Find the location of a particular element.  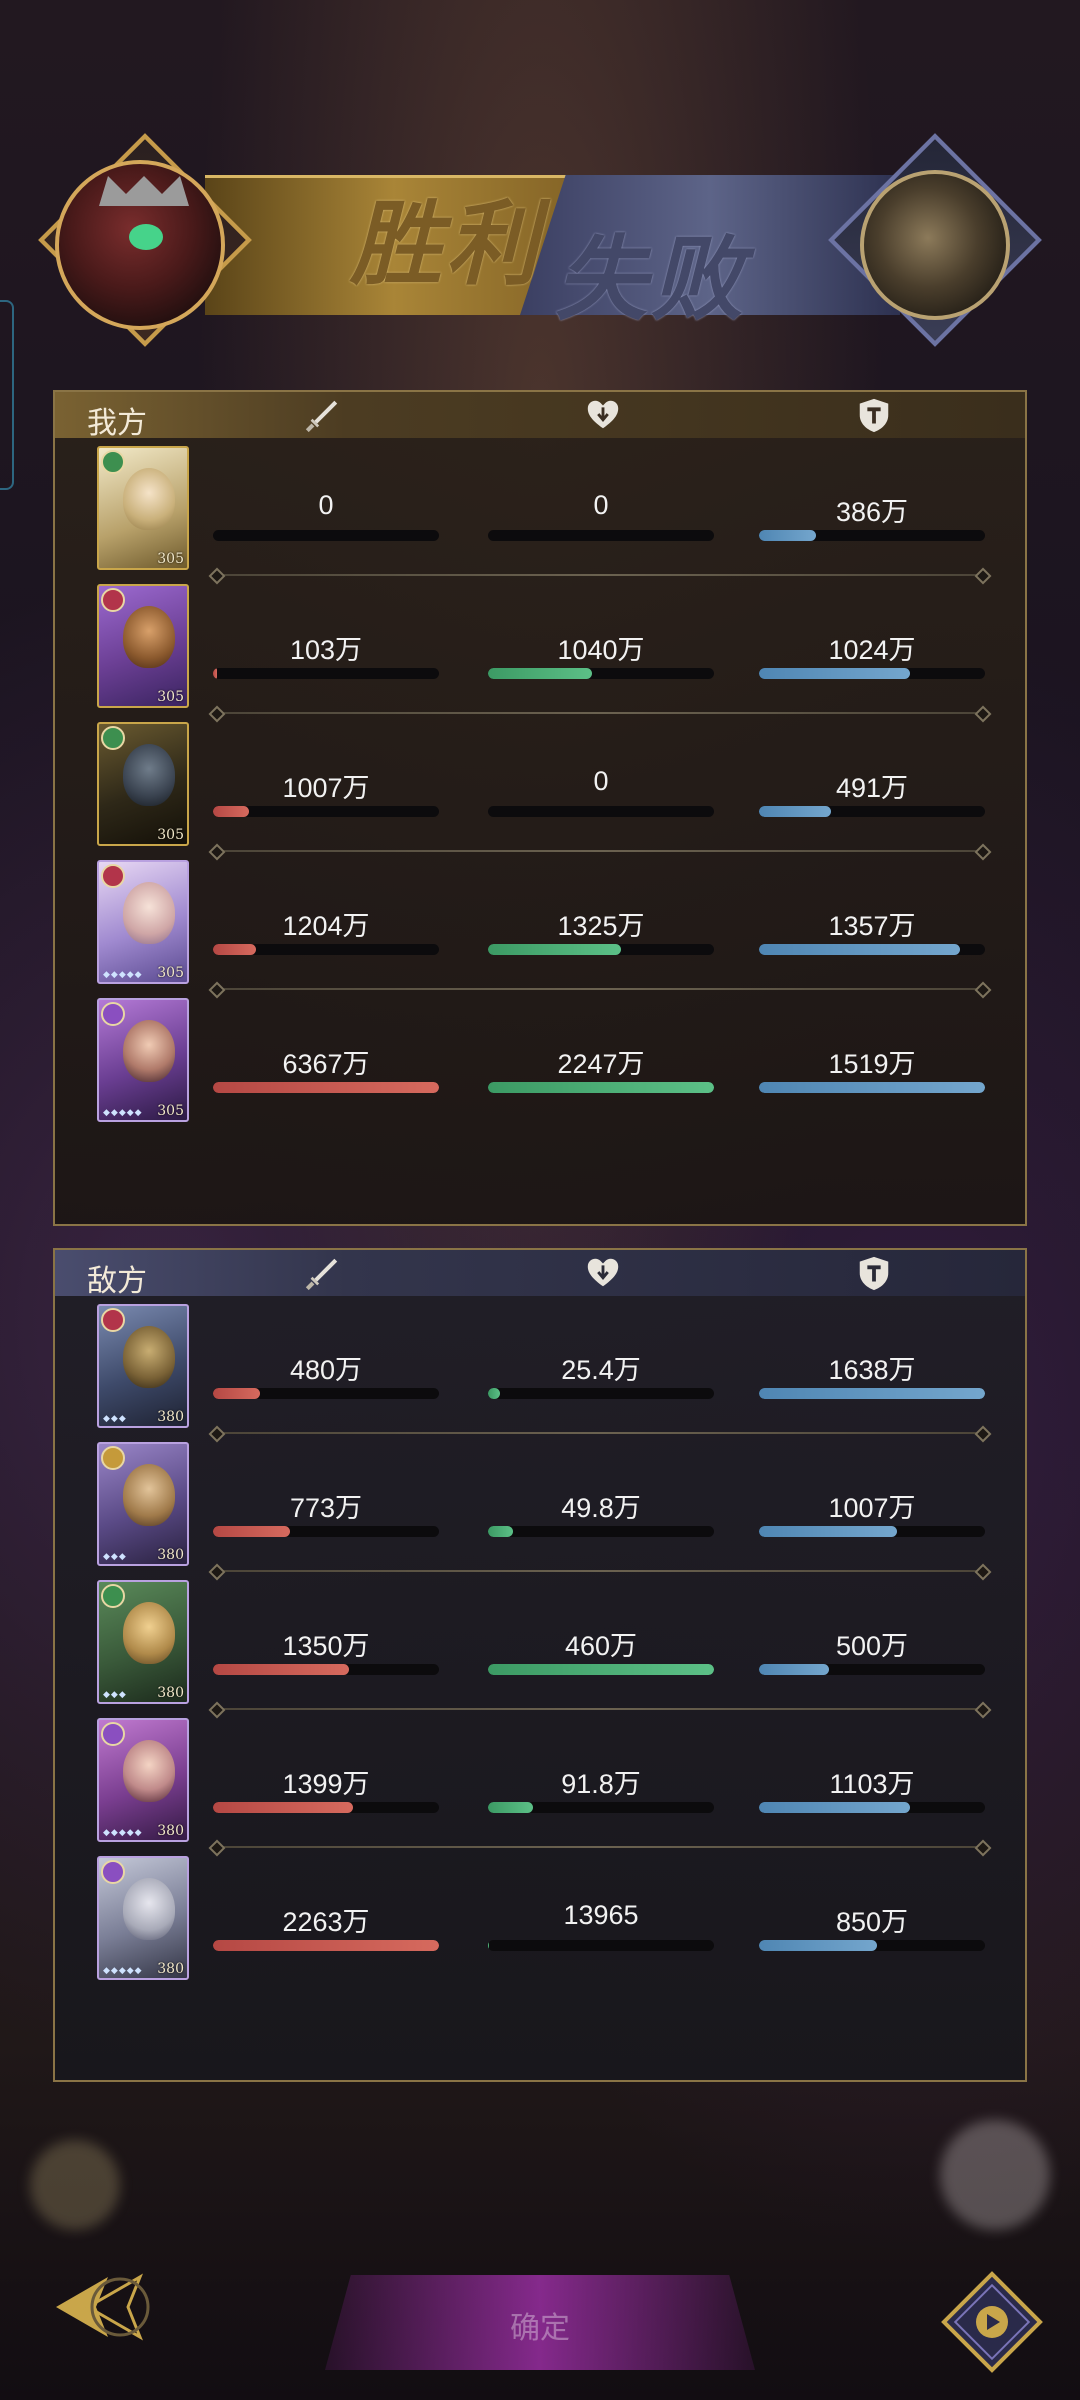

replay-icon is located at coordinates (992, 2322).